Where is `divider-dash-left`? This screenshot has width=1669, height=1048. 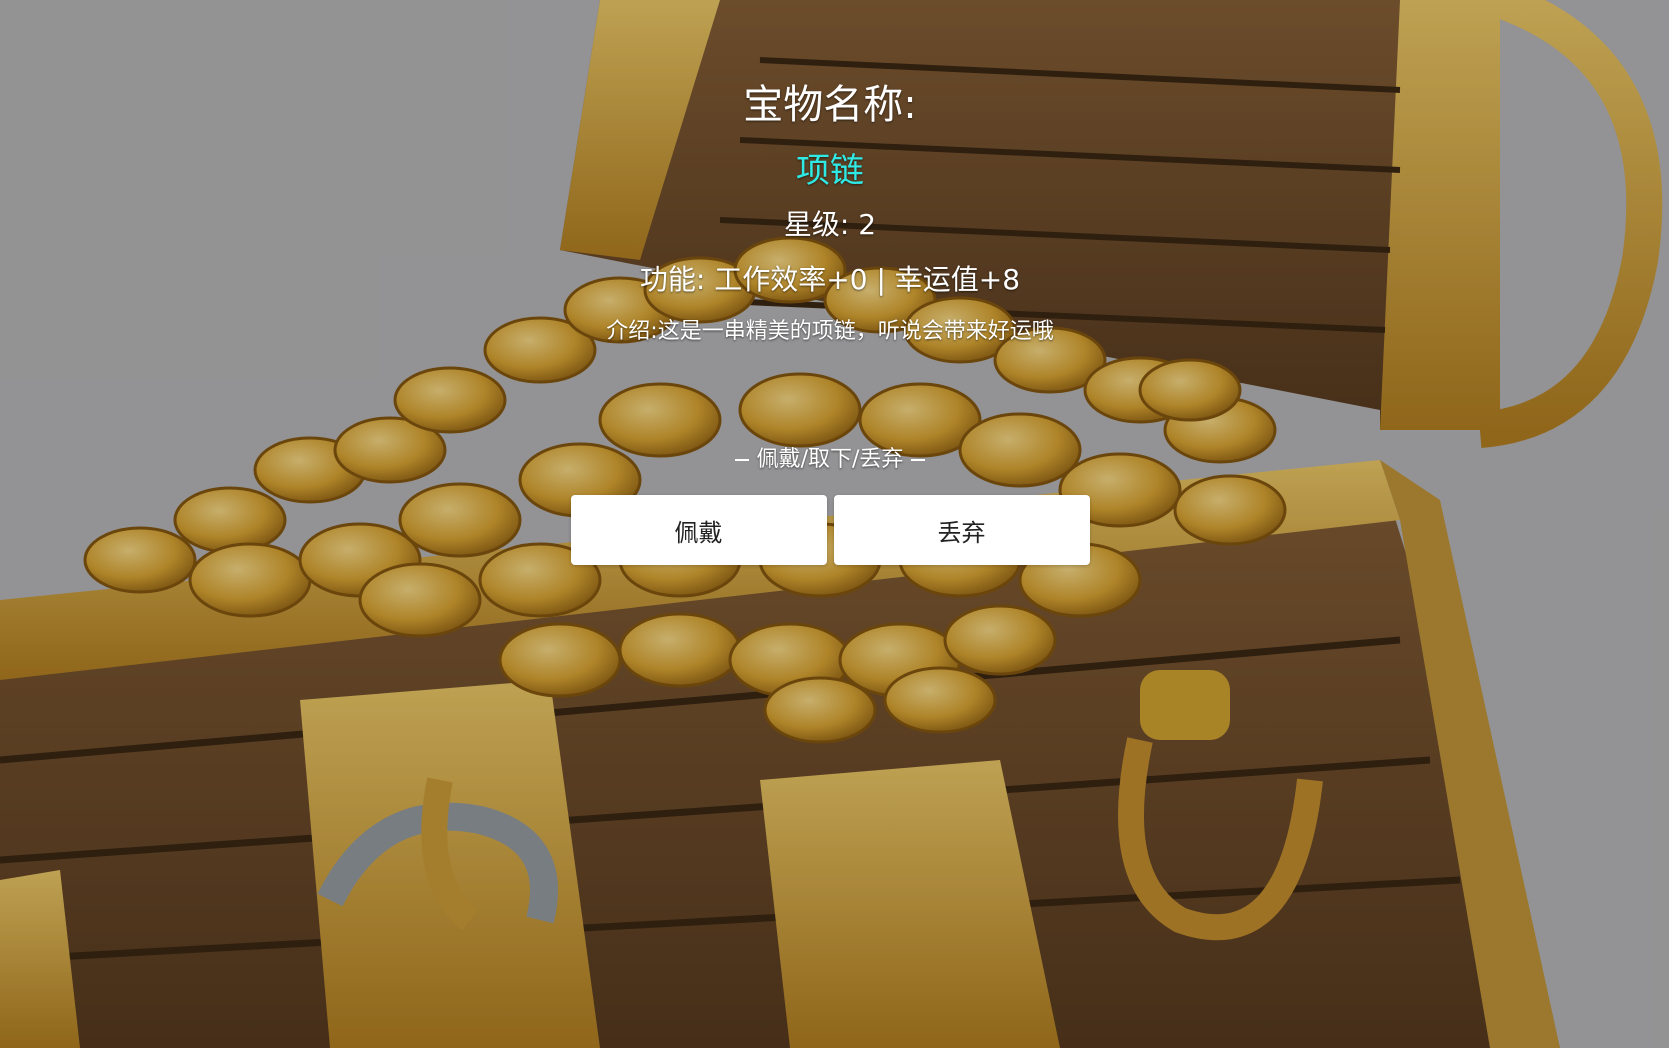 divider-dash-left is located at coordinates (741, 460).